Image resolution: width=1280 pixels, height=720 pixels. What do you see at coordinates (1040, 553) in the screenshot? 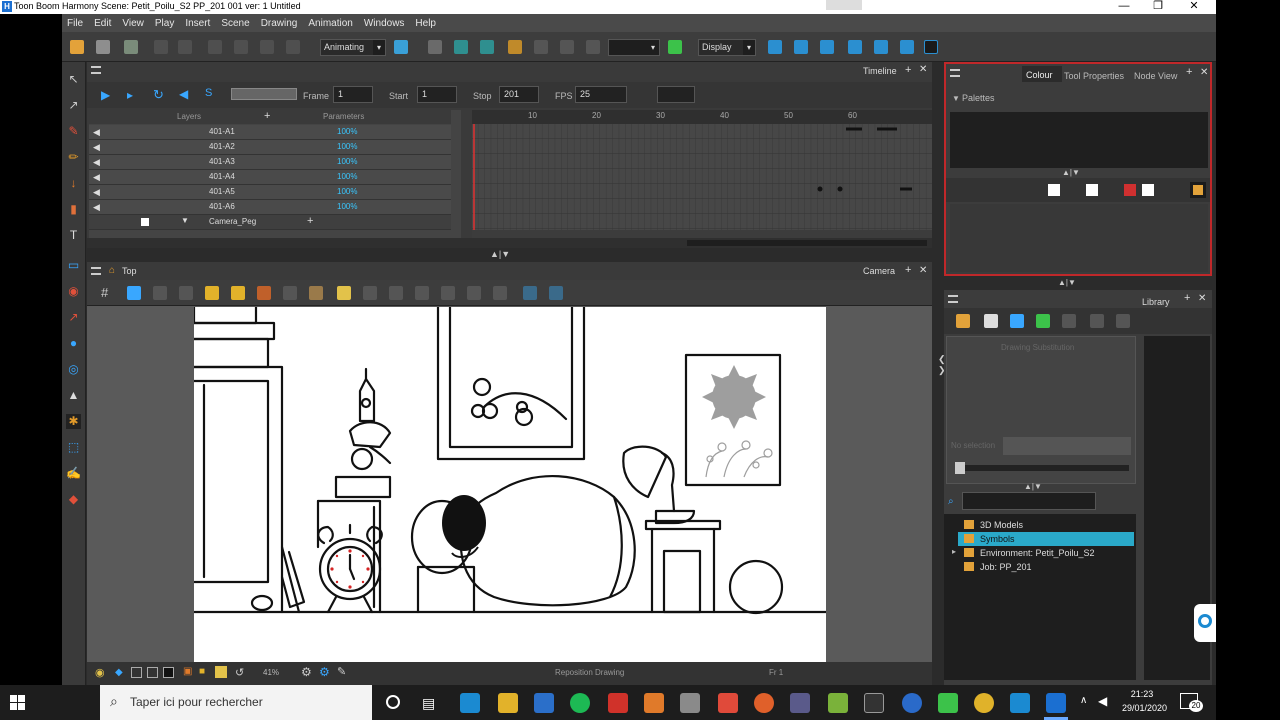
I see `tree-item: ▸ Environment: Petit_Poilu_S2` at bounding box center [1040, 553].